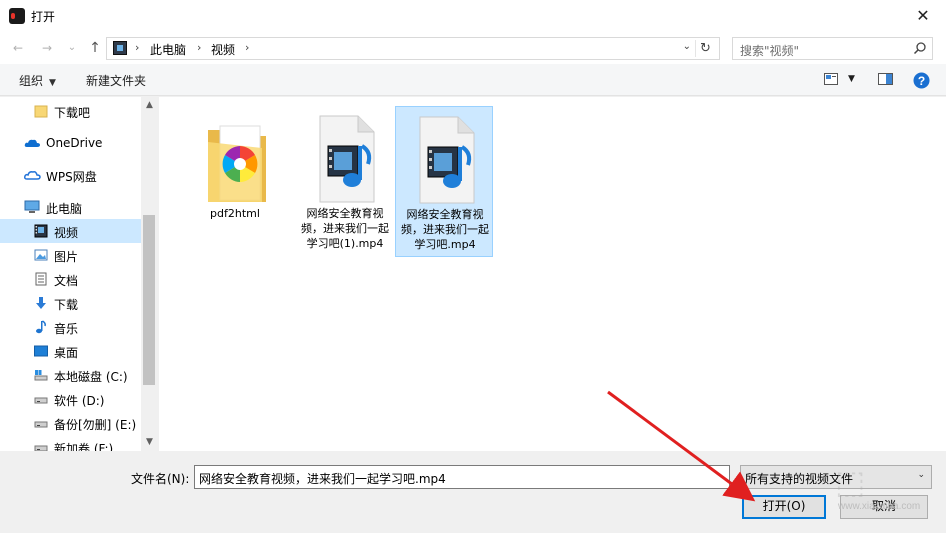  What do you see at coordinates (879, 506) in the screenshot?
I see `watermark-text: www.xiazaiba.com` at bounding box center [879, 506].